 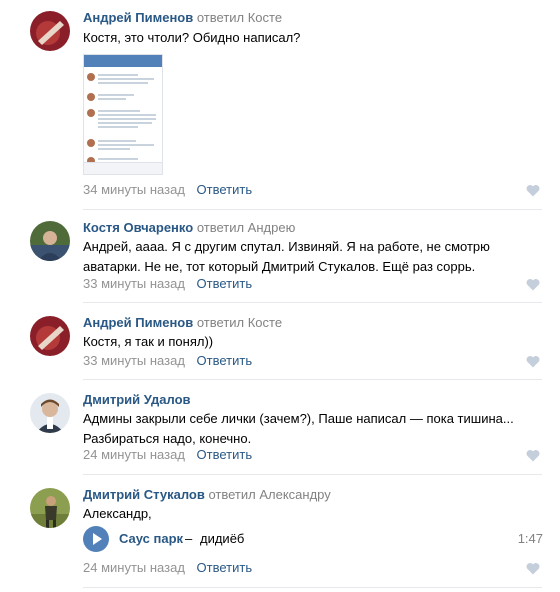 I want to click on screenshot-input, so click(x=123, y=168).